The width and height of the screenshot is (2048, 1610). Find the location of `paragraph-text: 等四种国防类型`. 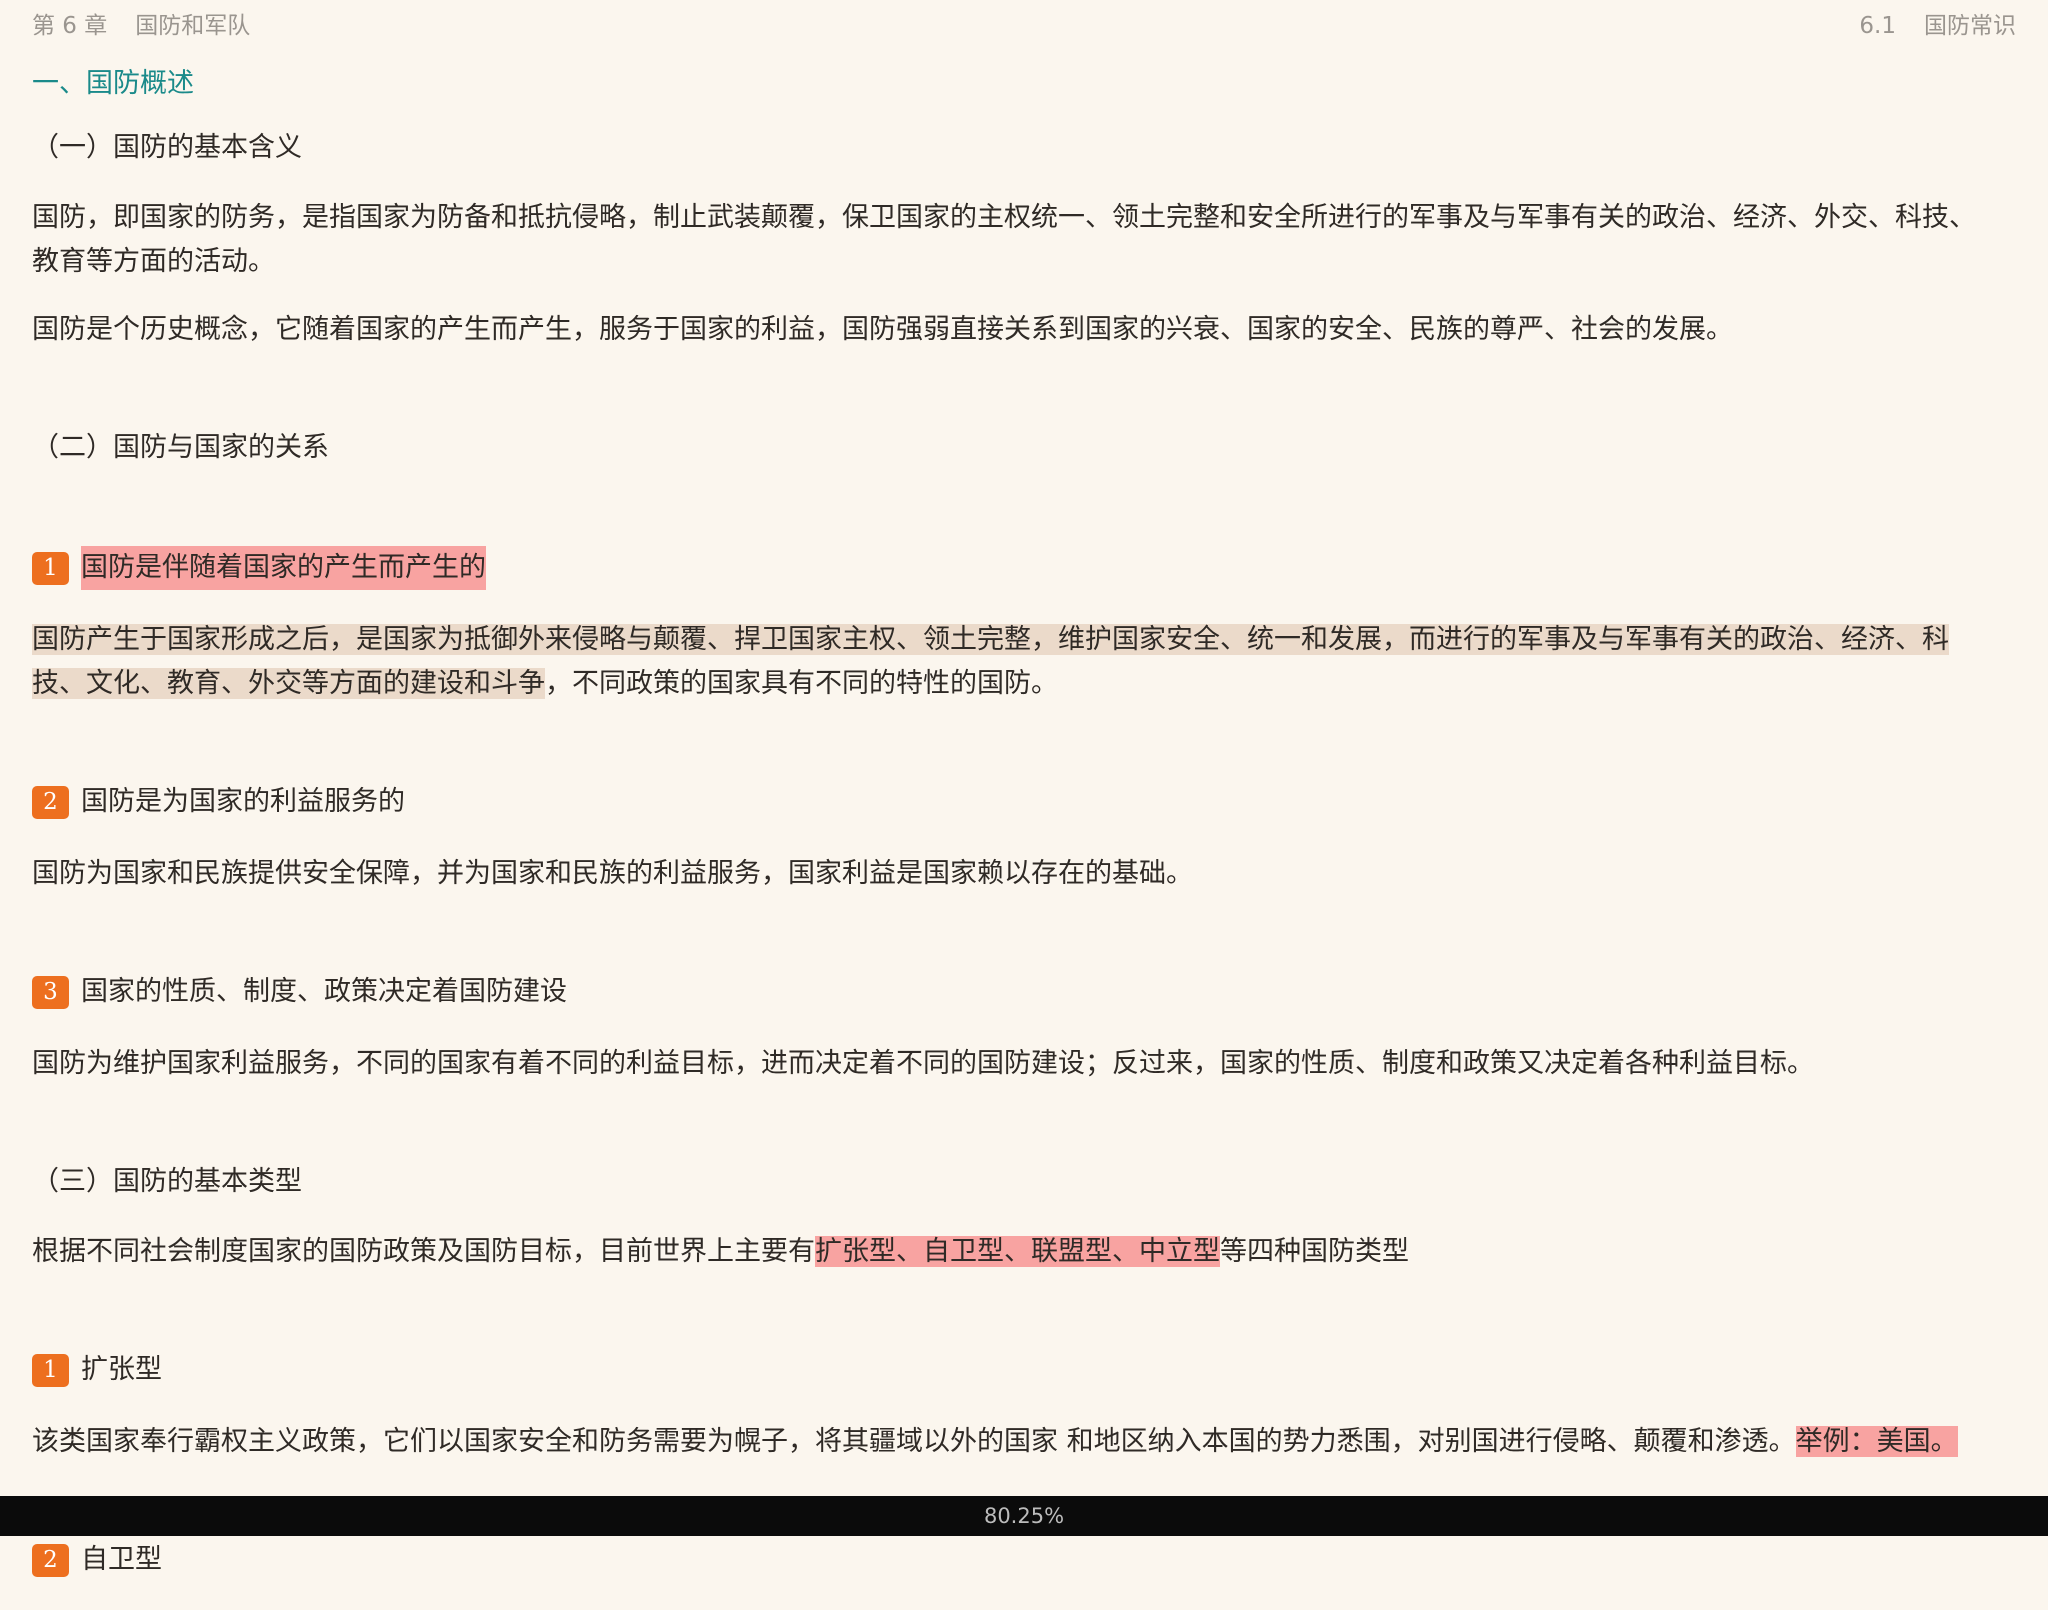

paragraph-text: 等四种国防类型 is located at coordinates (1314, 1251).